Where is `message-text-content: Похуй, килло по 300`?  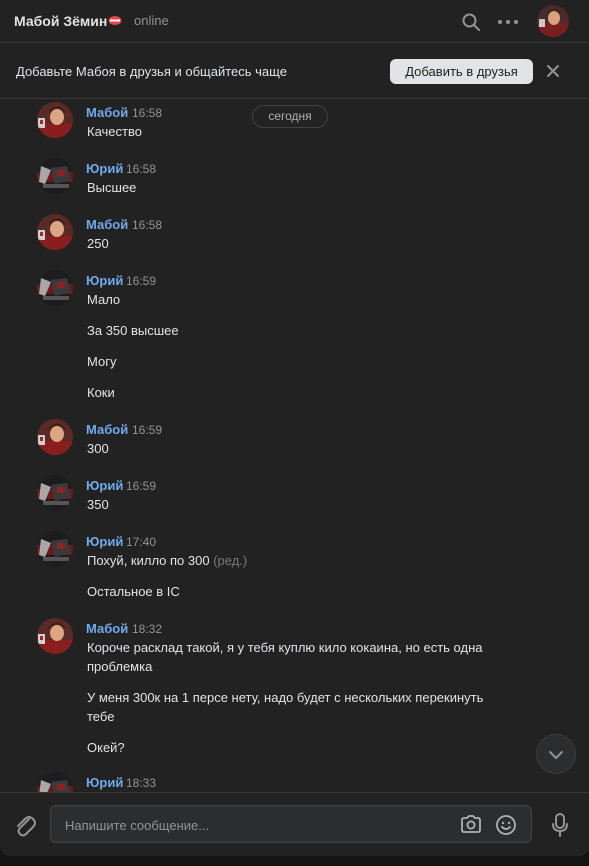 message-text-content: Похуй, килло по 300 is located at coordinates (148, 560).